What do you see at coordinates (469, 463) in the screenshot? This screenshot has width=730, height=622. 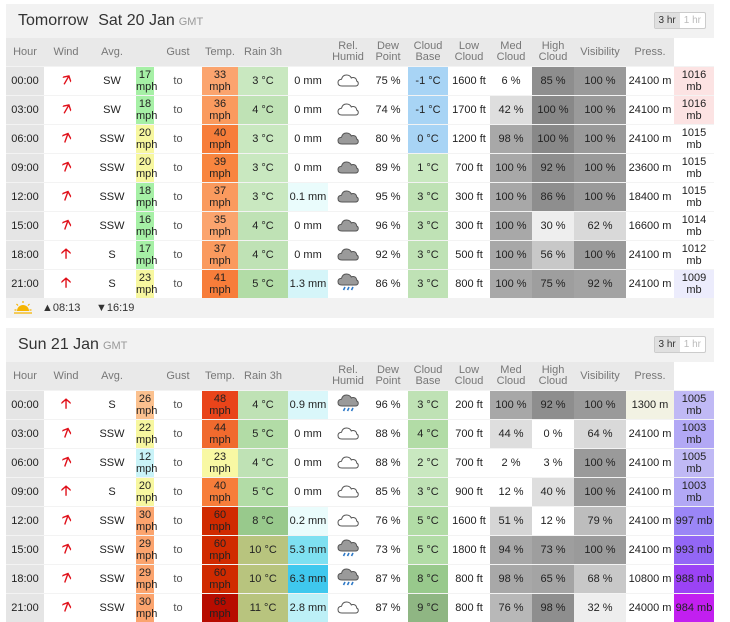 I see `cloud-base-cell: 700 ft` at bounding box center [469, 463].